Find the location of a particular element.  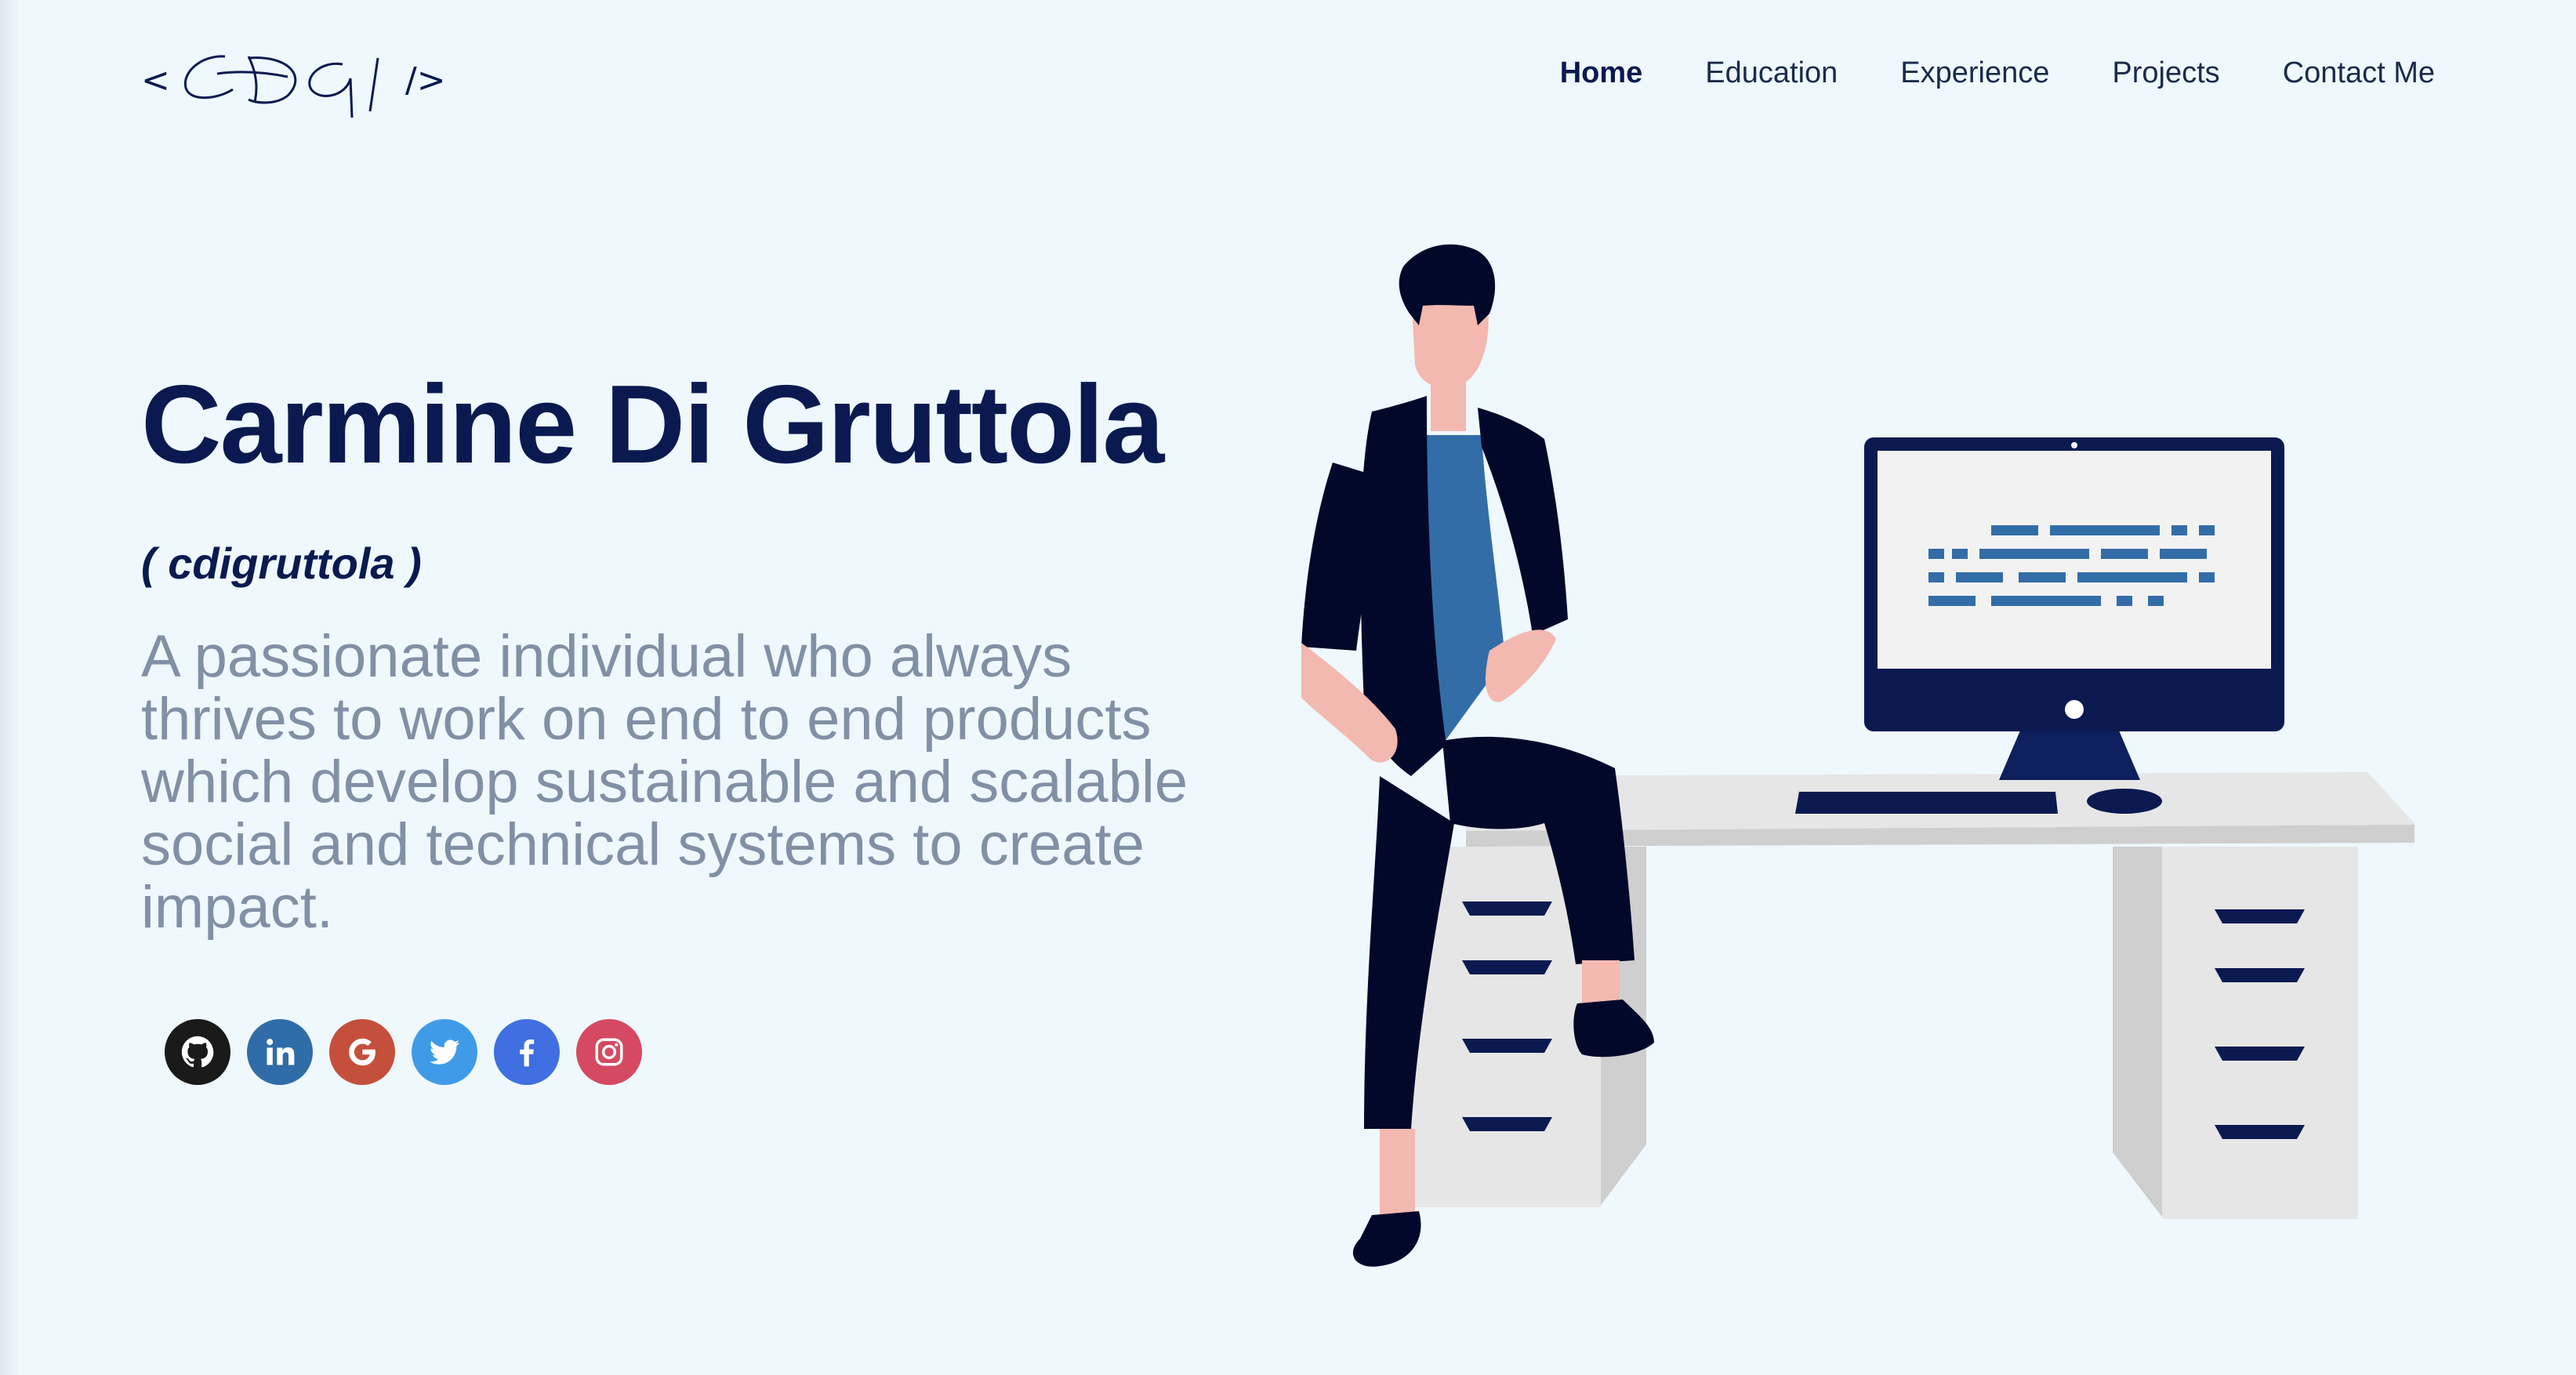

hero-name: Carmine Di Gruttola is located at coordinates (652, 424).